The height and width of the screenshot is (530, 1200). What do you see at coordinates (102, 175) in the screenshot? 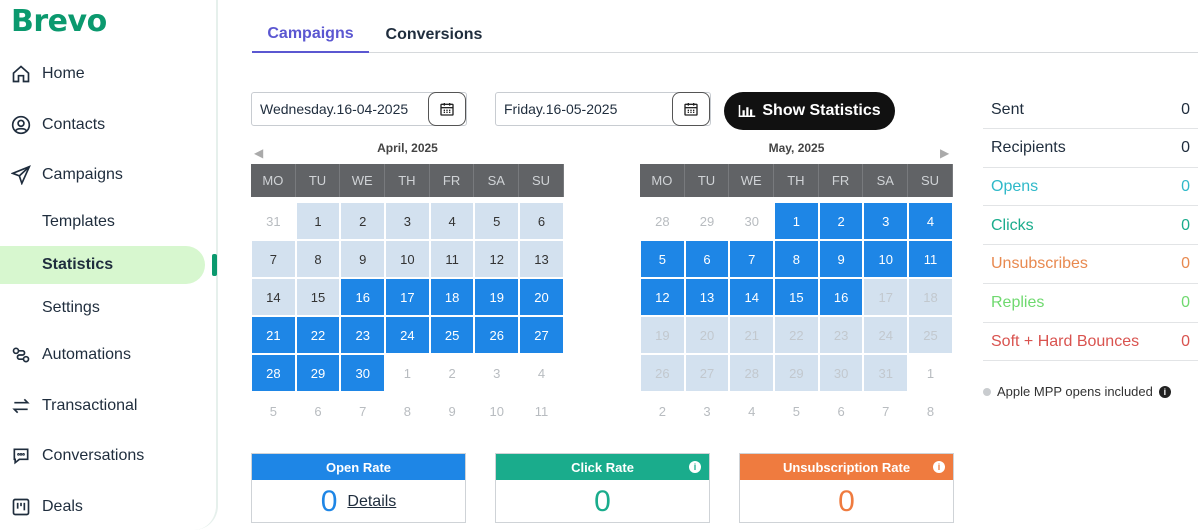
I see `sidebar-item-campaigns: Campaigns` at bounding box center [102, 175].